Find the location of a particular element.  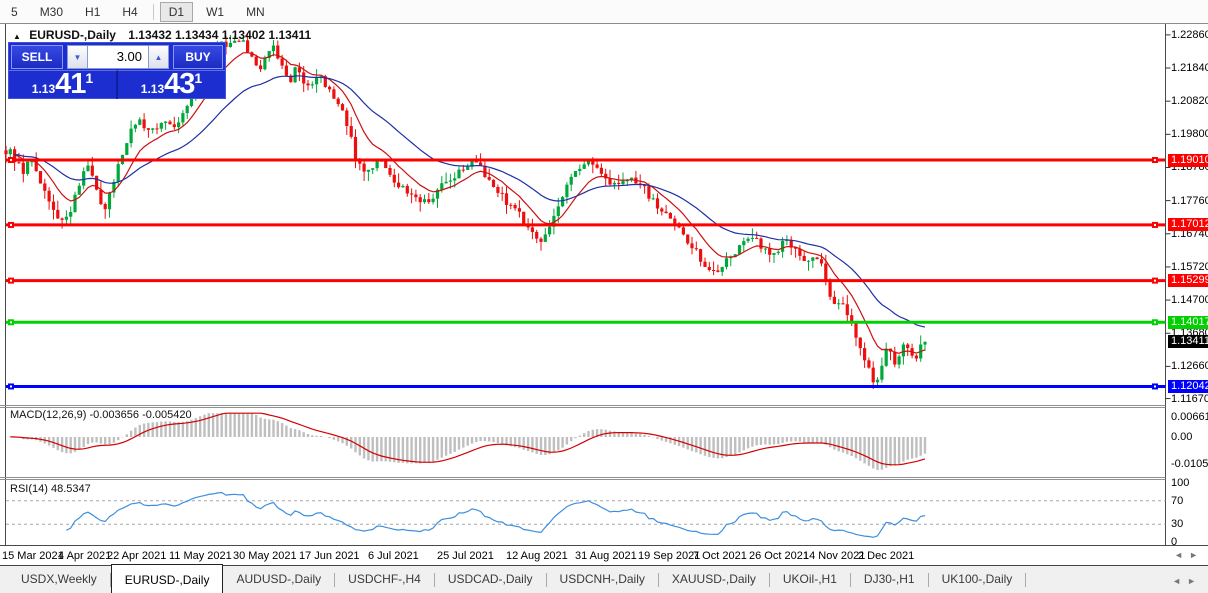

rsi-axis-label: 30 is located at coordinates (1177, 524).